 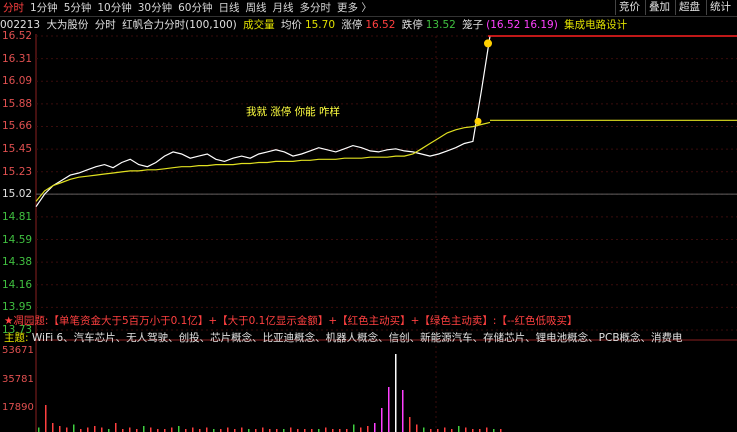 What do you see at coordinates (17, 284) in the screenshot?
I see `price-tick: 14.16` at bounding box center [17, 284].